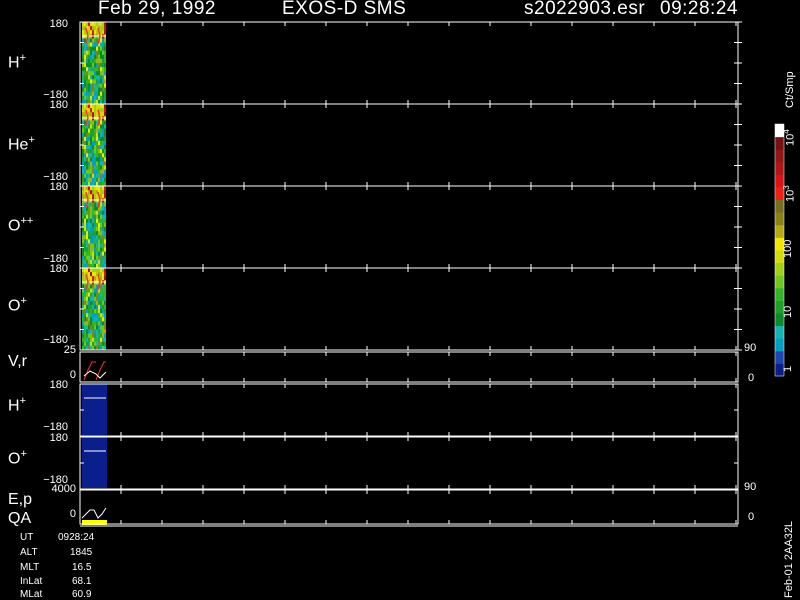 The width and height of the screenshot is (800, 600). Describe the element at coordinates (790, 89) in the screenshot. I see `colorbar-unit: Ct/Smp` at that location.